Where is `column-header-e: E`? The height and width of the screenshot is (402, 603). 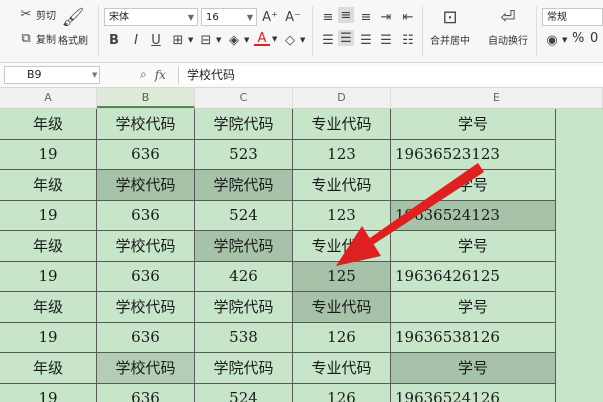 column-header-e: E is located at coordinates (497, 98).